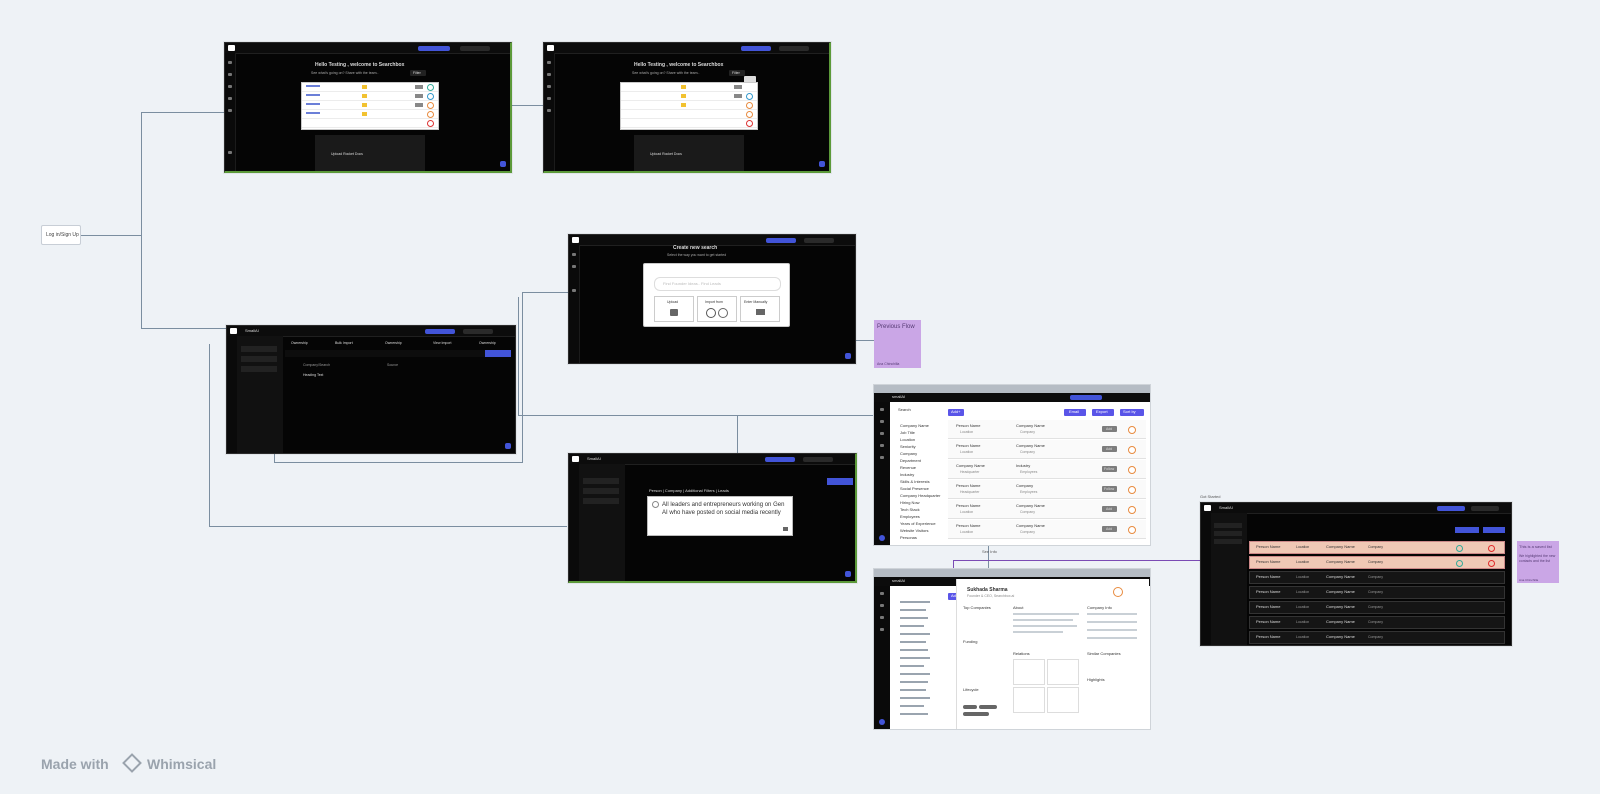 The image size is (1600, 794). What do you see at coordinates (344, 343) in the screenshot?
I see `tab: Bulk Import` at bounding box center [344, 343].